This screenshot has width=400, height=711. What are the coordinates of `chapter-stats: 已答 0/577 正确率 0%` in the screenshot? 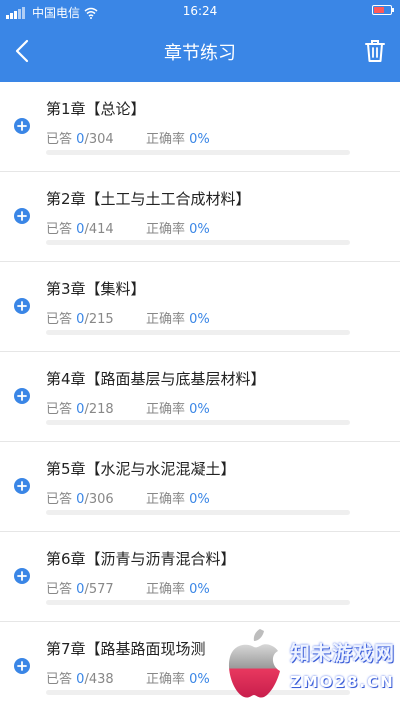 It's located at (128, 587).